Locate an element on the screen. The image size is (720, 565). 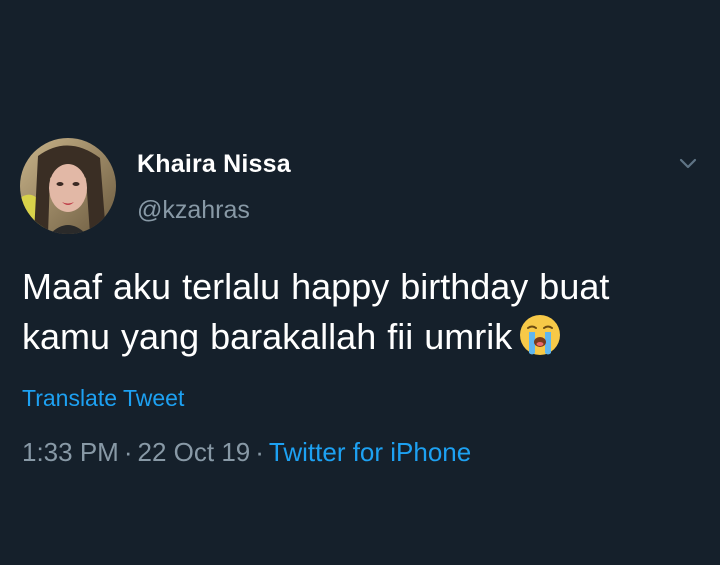
tweet-source-link: Twitter for iPhone is located at coordinates (370, 452).